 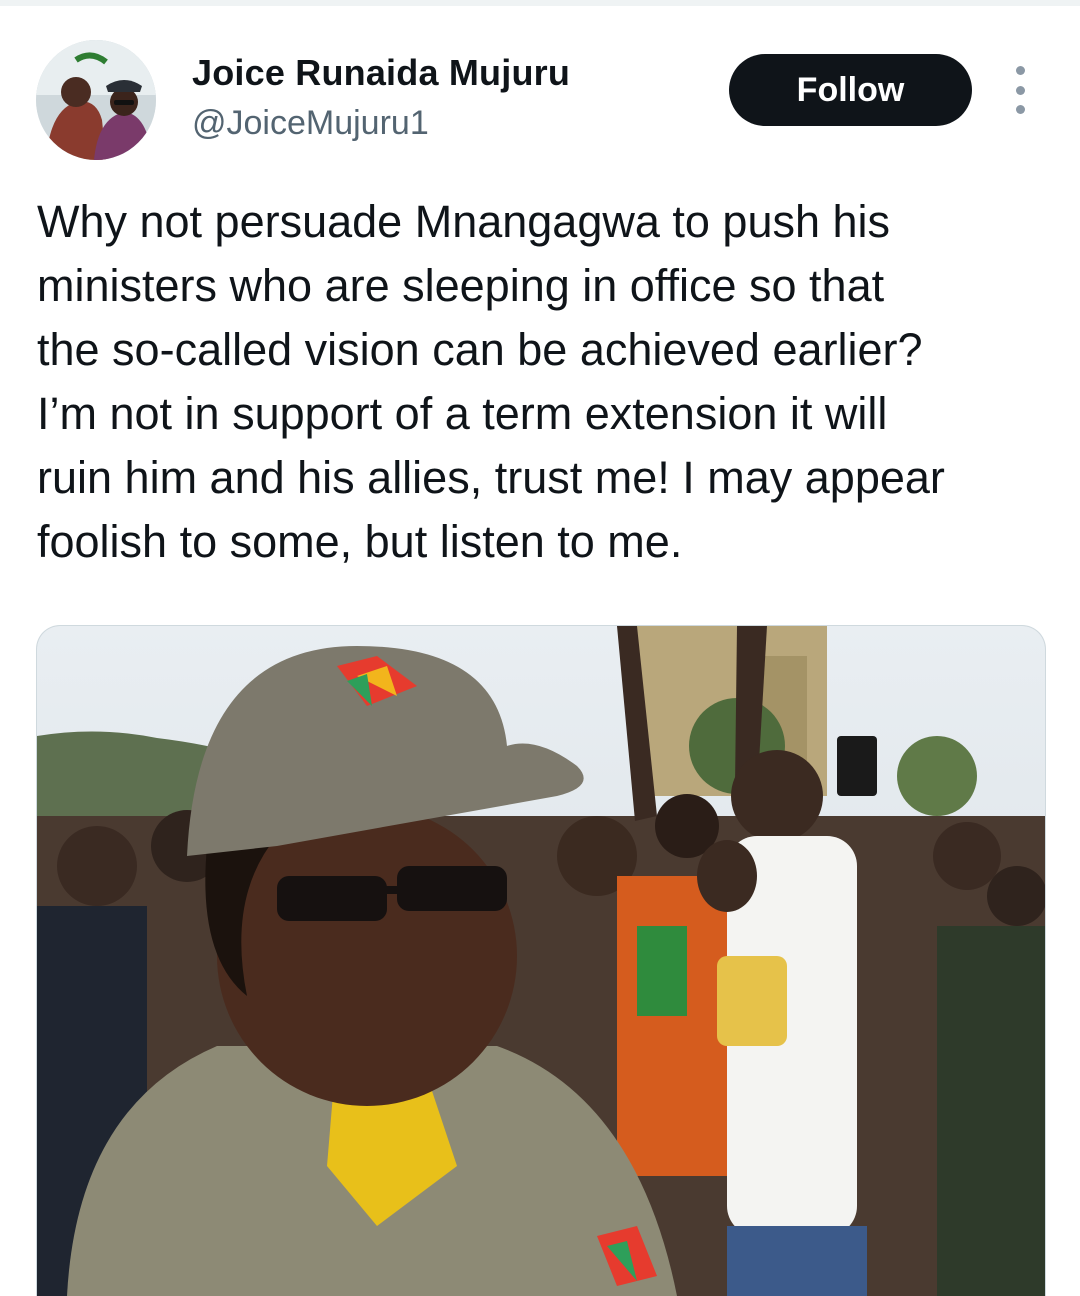 I want to click on author-name: Joice Runaida Mujuru, so click(x=381, y=73).